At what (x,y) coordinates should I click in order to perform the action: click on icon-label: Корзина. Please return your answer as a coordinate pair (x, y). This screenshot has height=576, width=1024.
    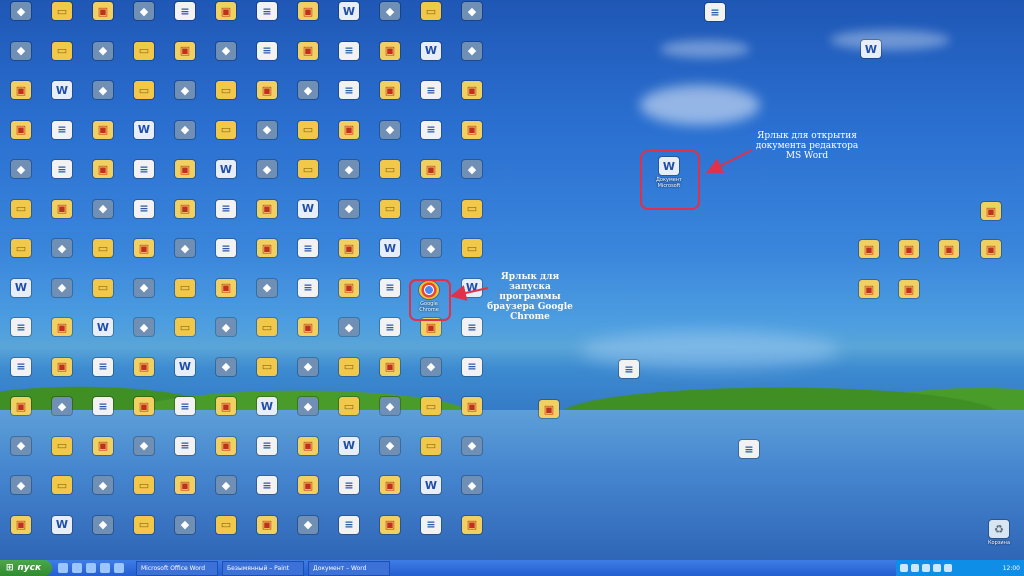
    Looking at the image, I should click on (999, 543).